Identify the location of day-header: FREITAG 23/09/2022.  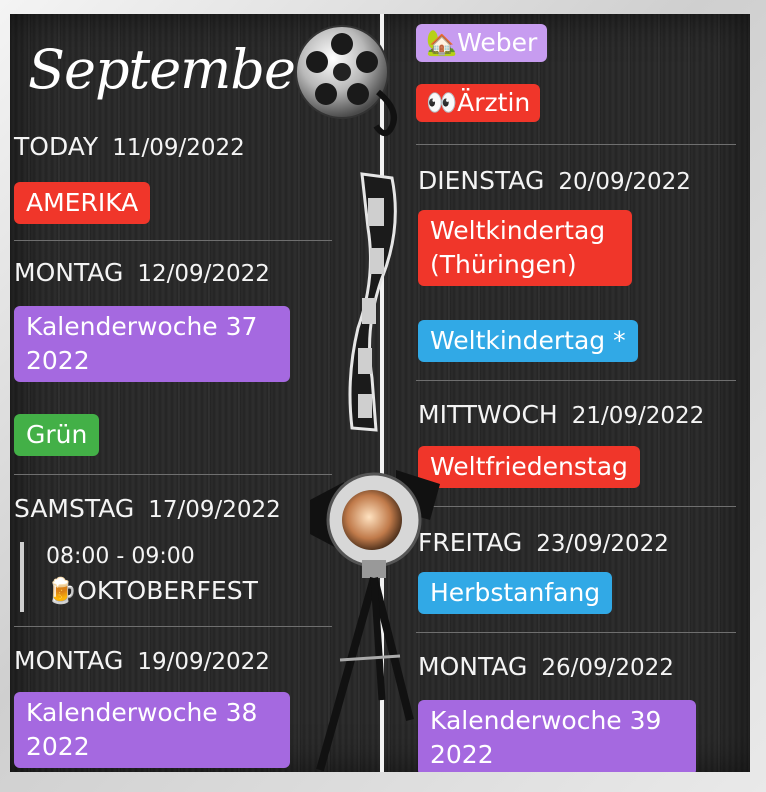
(543, 542).